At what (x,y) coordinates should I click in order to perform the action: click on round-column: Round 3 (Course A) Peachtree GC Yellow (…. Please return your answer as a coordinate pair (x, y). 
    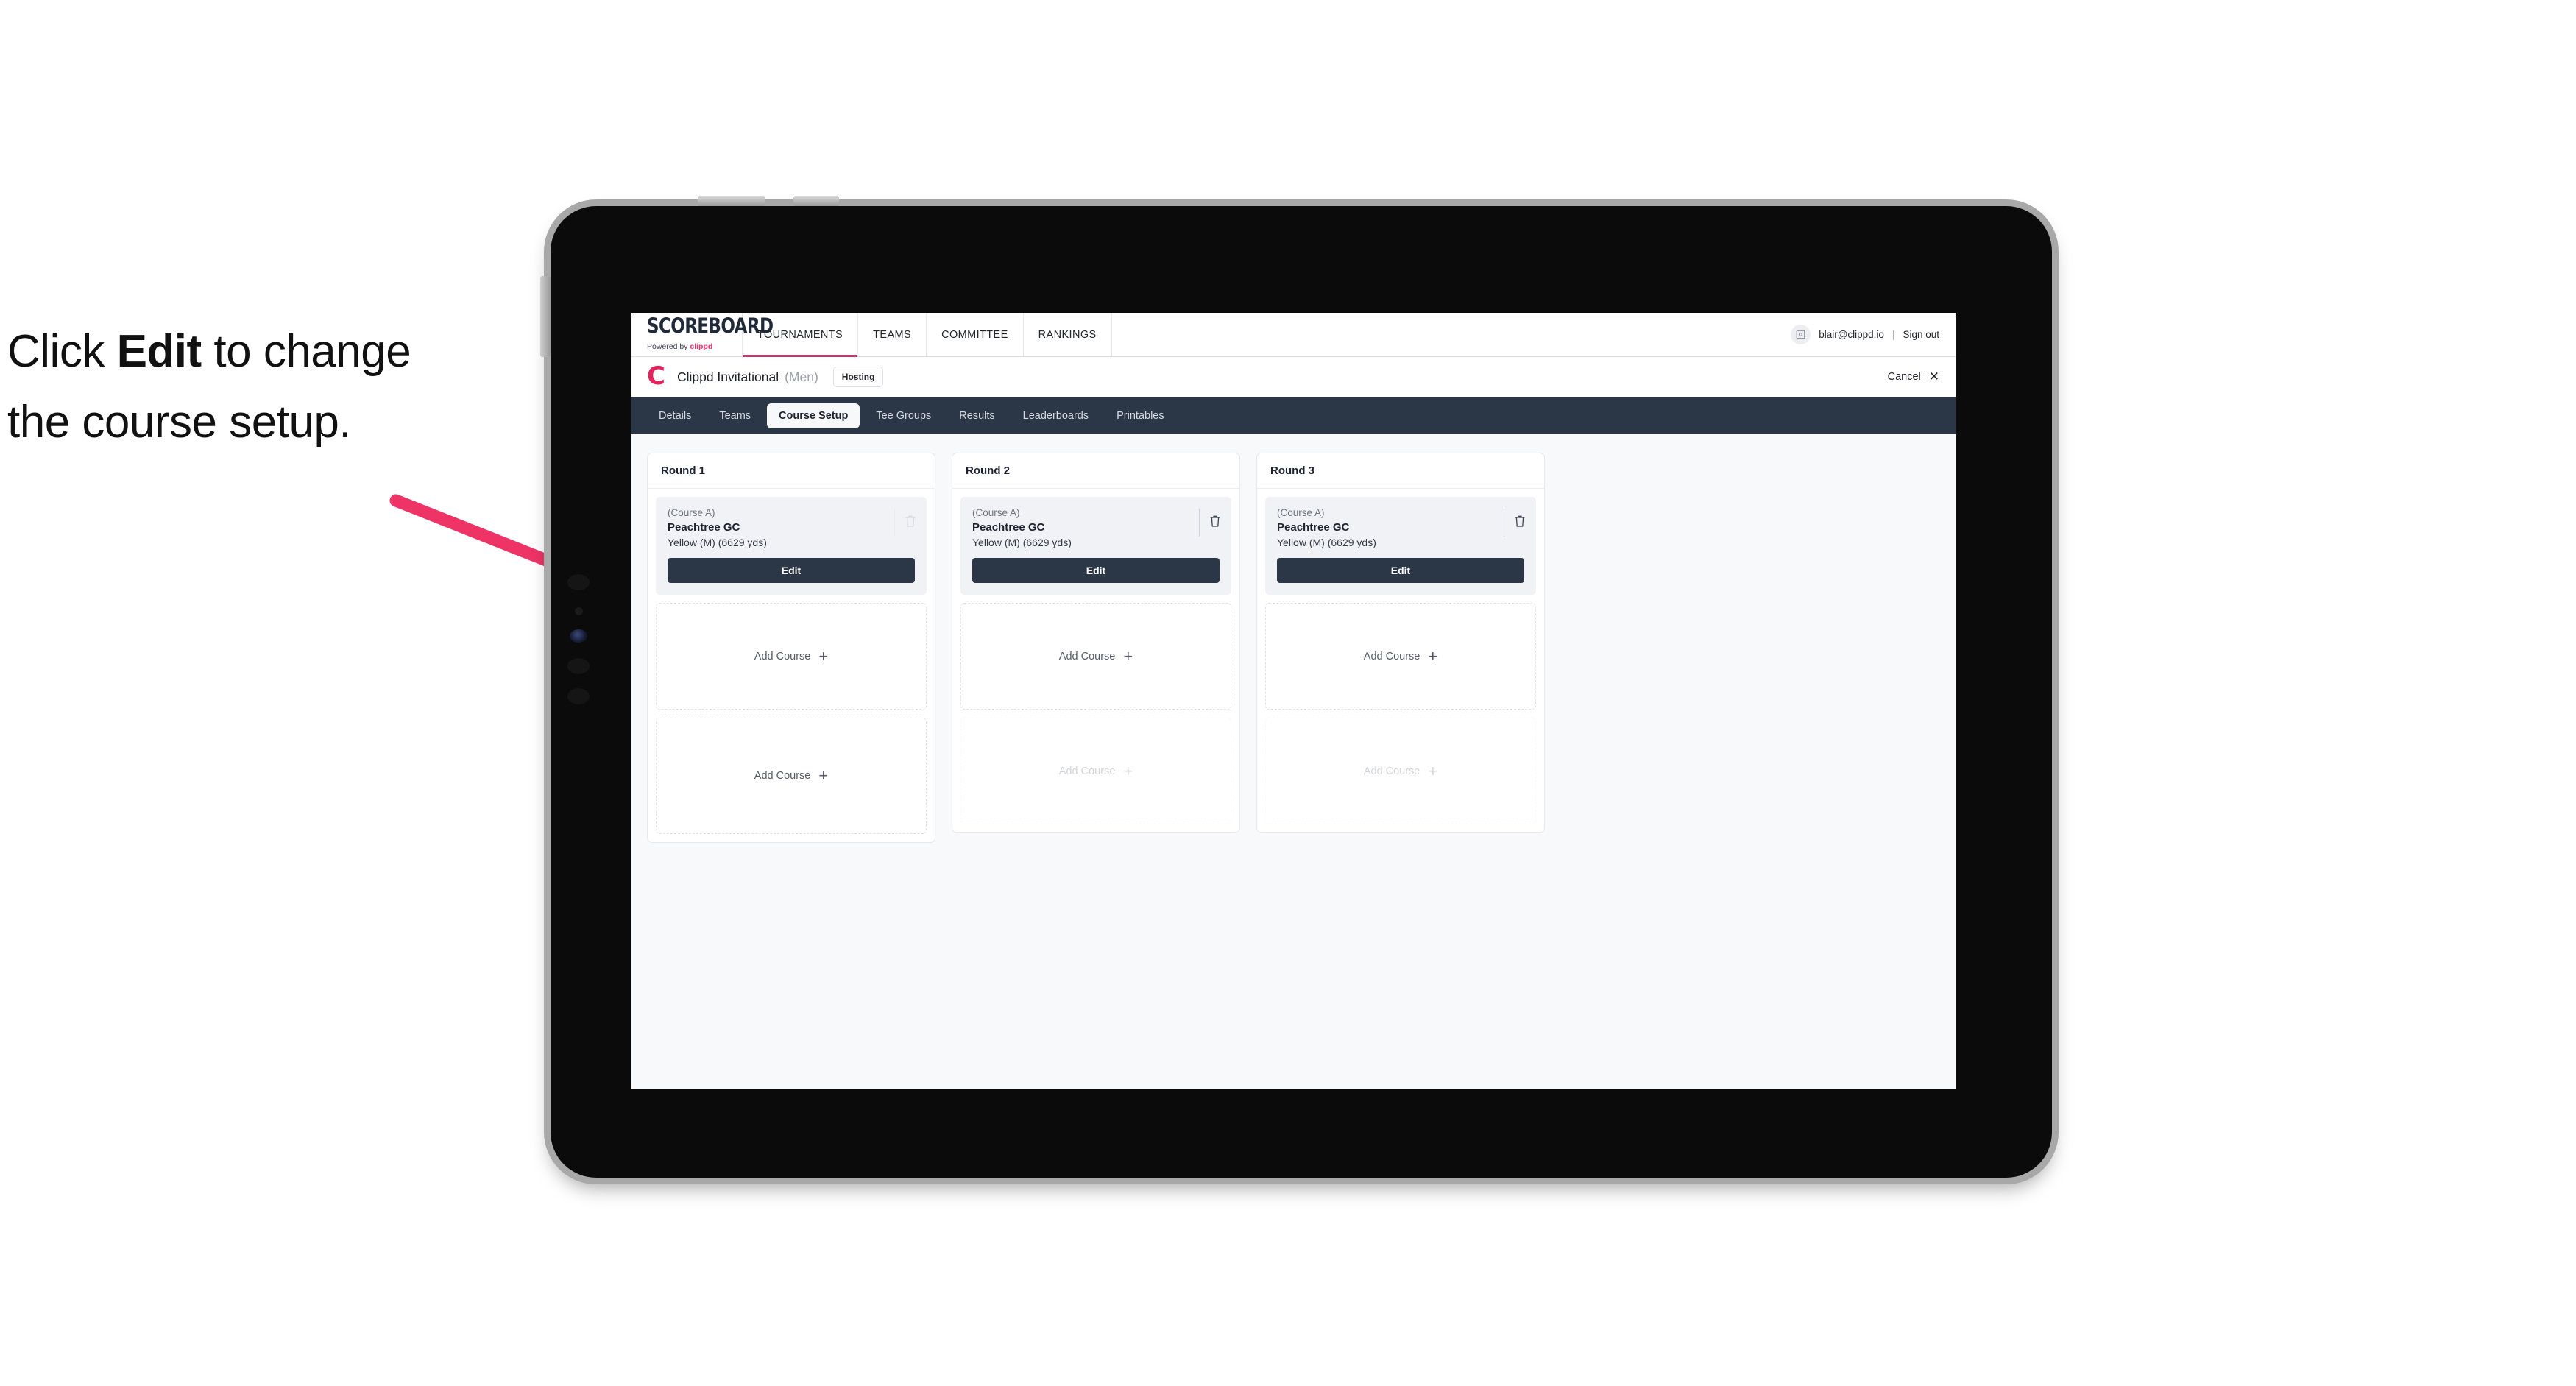
    Looking at the image, I should click on (1400, 643).